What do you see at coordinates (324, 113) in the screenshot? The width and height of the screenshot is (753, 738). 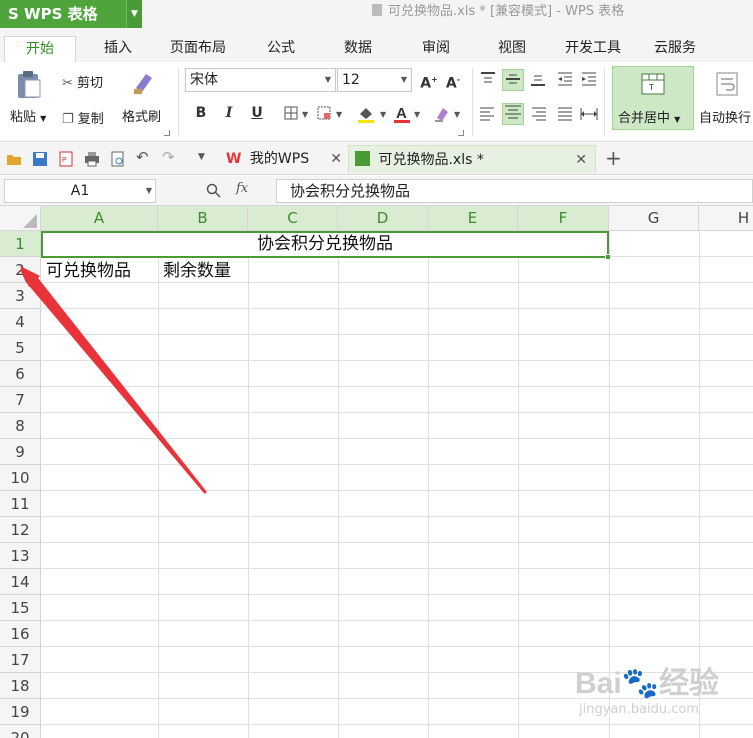 I see `cell-style-icon` at bounding box center [324, 113].